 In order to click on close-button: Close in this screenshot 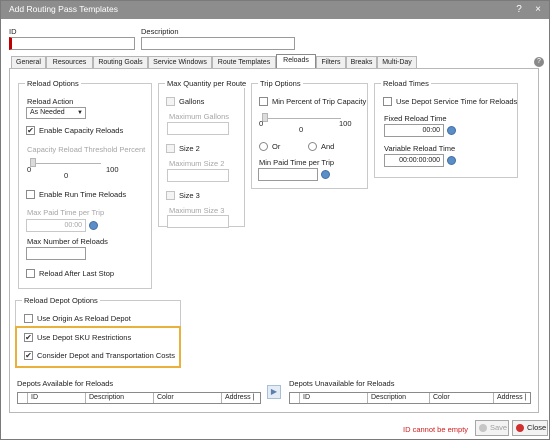, I will do `click(530, 428)`.